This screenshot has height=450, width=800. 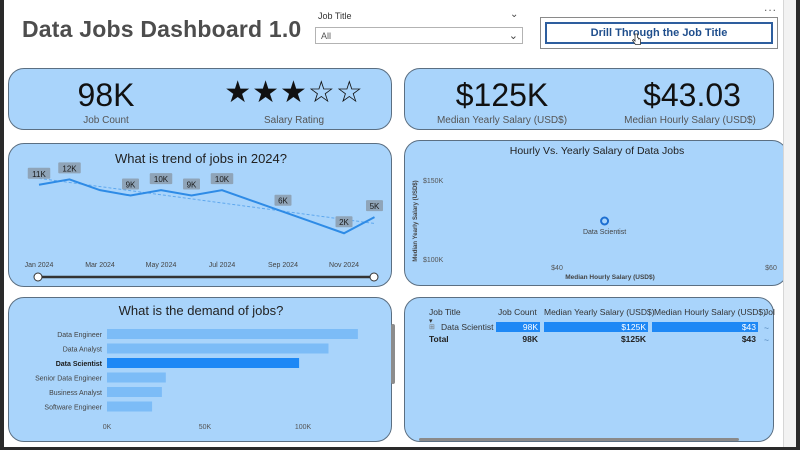 What do you see at coordinates (579, 439) in the screenshot?
I see `table-horizontal-scrollbar` at bounding box center [579, 439].